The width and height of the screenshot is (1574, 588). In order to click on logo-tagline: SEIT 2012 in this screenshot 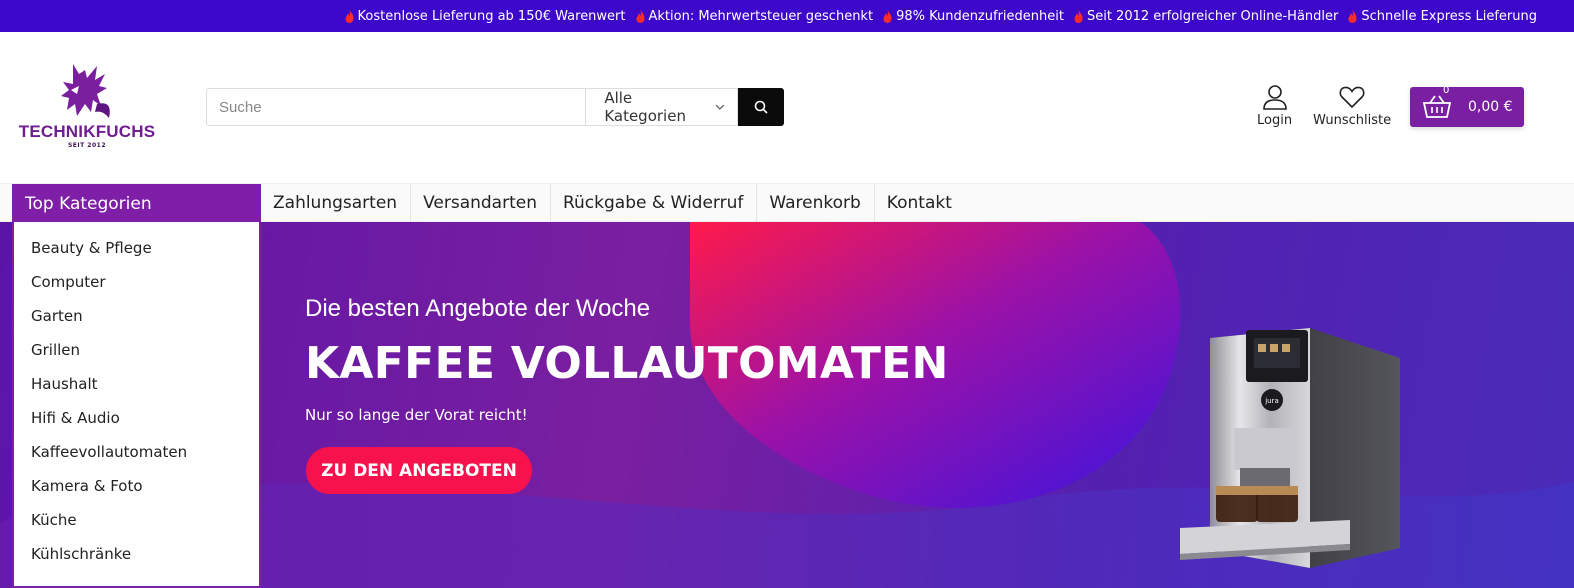, I will do `click(87, 145)`.